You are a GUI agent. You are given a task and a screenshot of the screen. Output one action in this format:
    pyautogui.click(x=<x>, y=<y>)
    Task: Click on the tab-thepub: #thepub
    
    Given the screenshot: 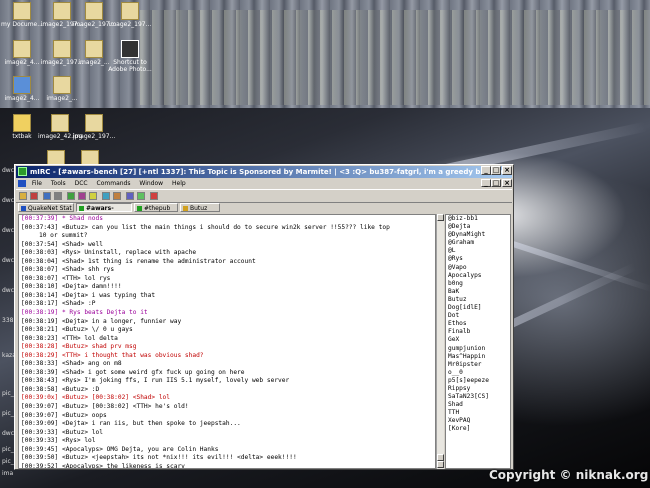 What is the action you would take?
    pyautogui.click(x=156, y=207)
    